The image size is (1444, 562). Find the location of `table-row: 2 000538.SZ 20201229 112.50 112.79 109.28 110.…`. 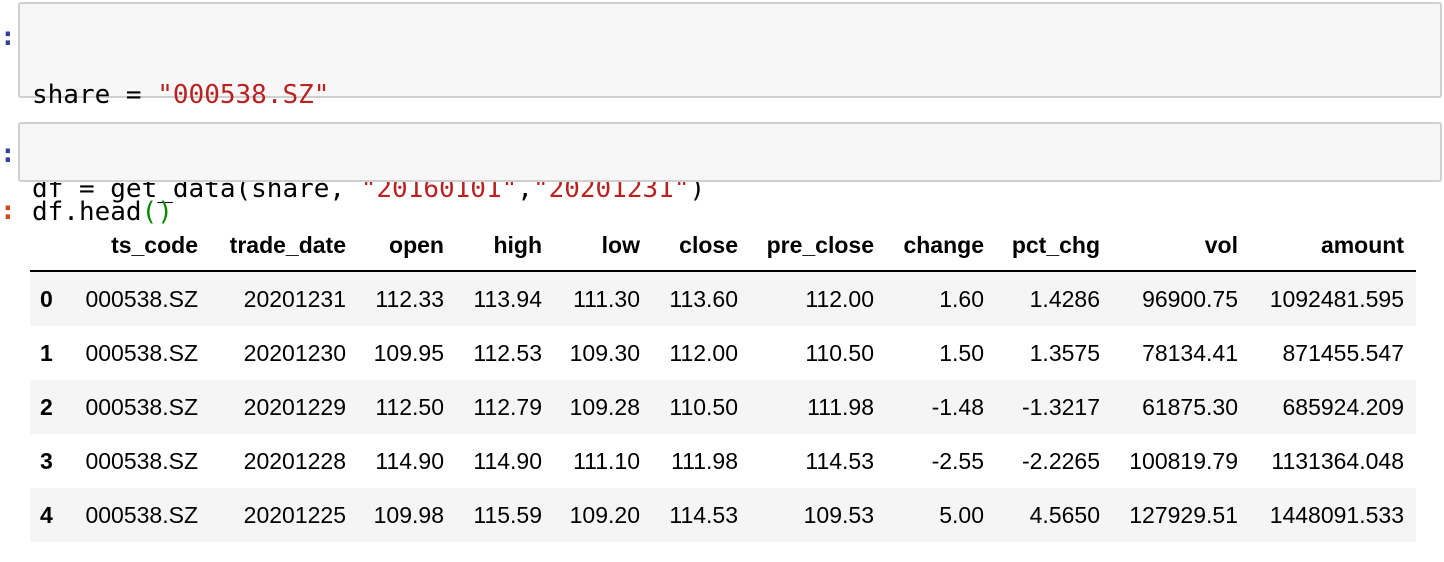

table-row: 2 000538.SZ 20201229 112.50 112.79 109.28 110.… is located at coordinates (723, 407).